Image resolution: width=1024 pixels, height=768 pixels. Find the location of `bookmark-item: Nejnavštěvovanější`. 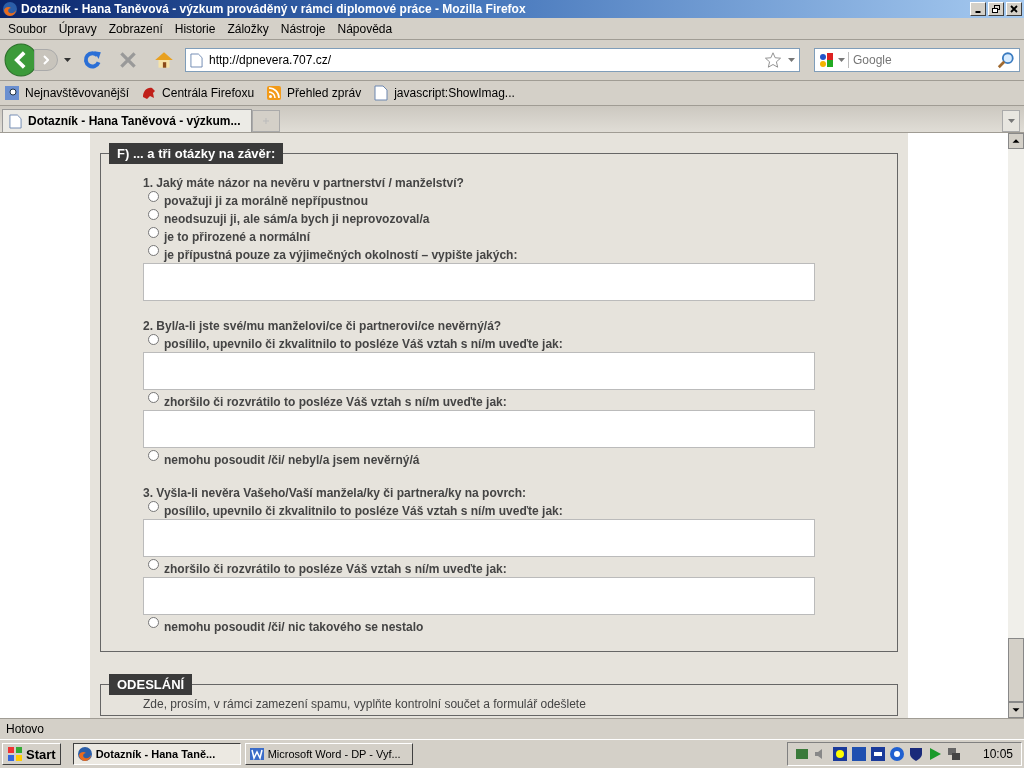

bookmark-item: Nejnavštěvovanější is located at coordinates (67, 93).